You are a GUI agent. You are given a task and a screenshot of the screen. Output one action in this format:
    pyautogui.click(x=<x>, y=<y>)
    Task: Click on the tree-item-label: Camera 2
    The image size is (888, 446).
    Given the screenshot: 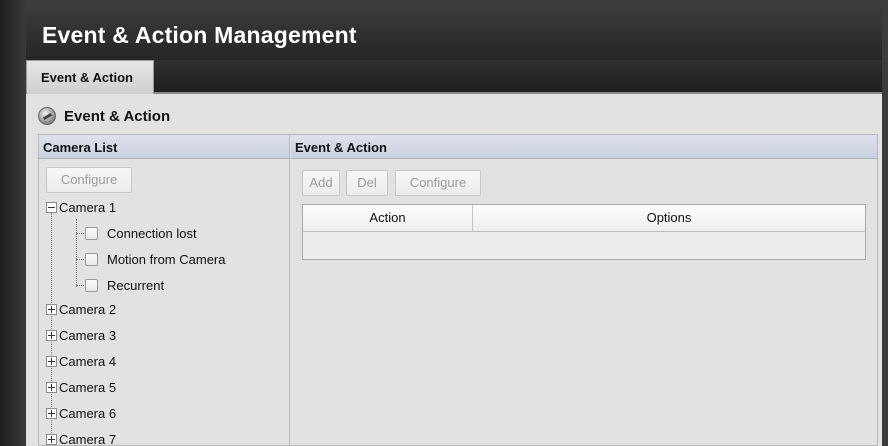 What is the action you would take?
    pyautogui.click(x=88, y=309)
    